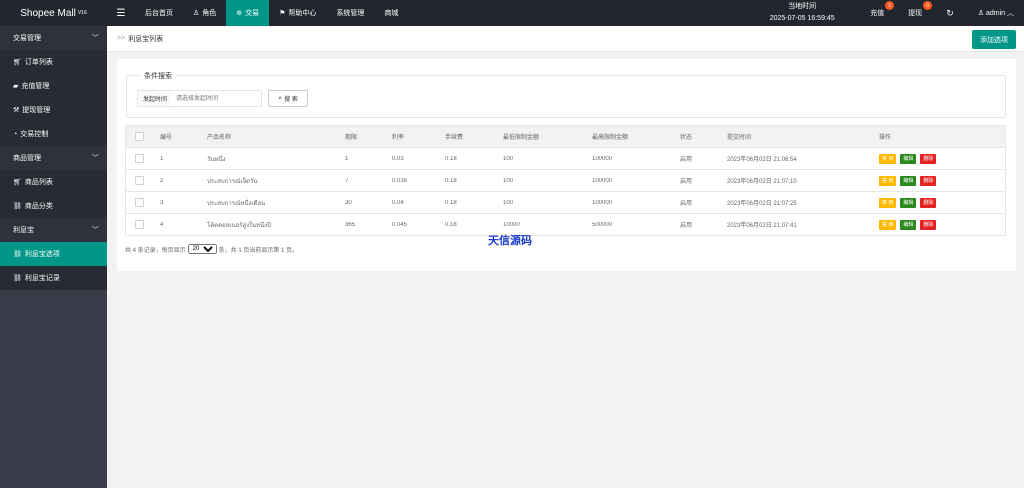 The width and height of the screenshot is (1024, 488). What do you see at coordinates (202, 249) in the screenshot?
I see `page-size-select: 20` at bounding box center [202, 249].